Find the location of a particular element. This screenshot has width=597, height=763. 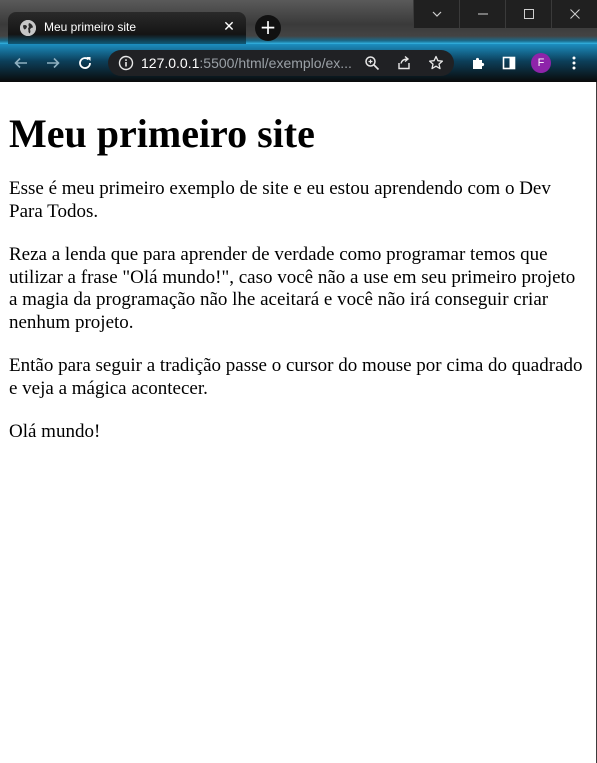

side-panel-button is located at coordinates (509, 63).